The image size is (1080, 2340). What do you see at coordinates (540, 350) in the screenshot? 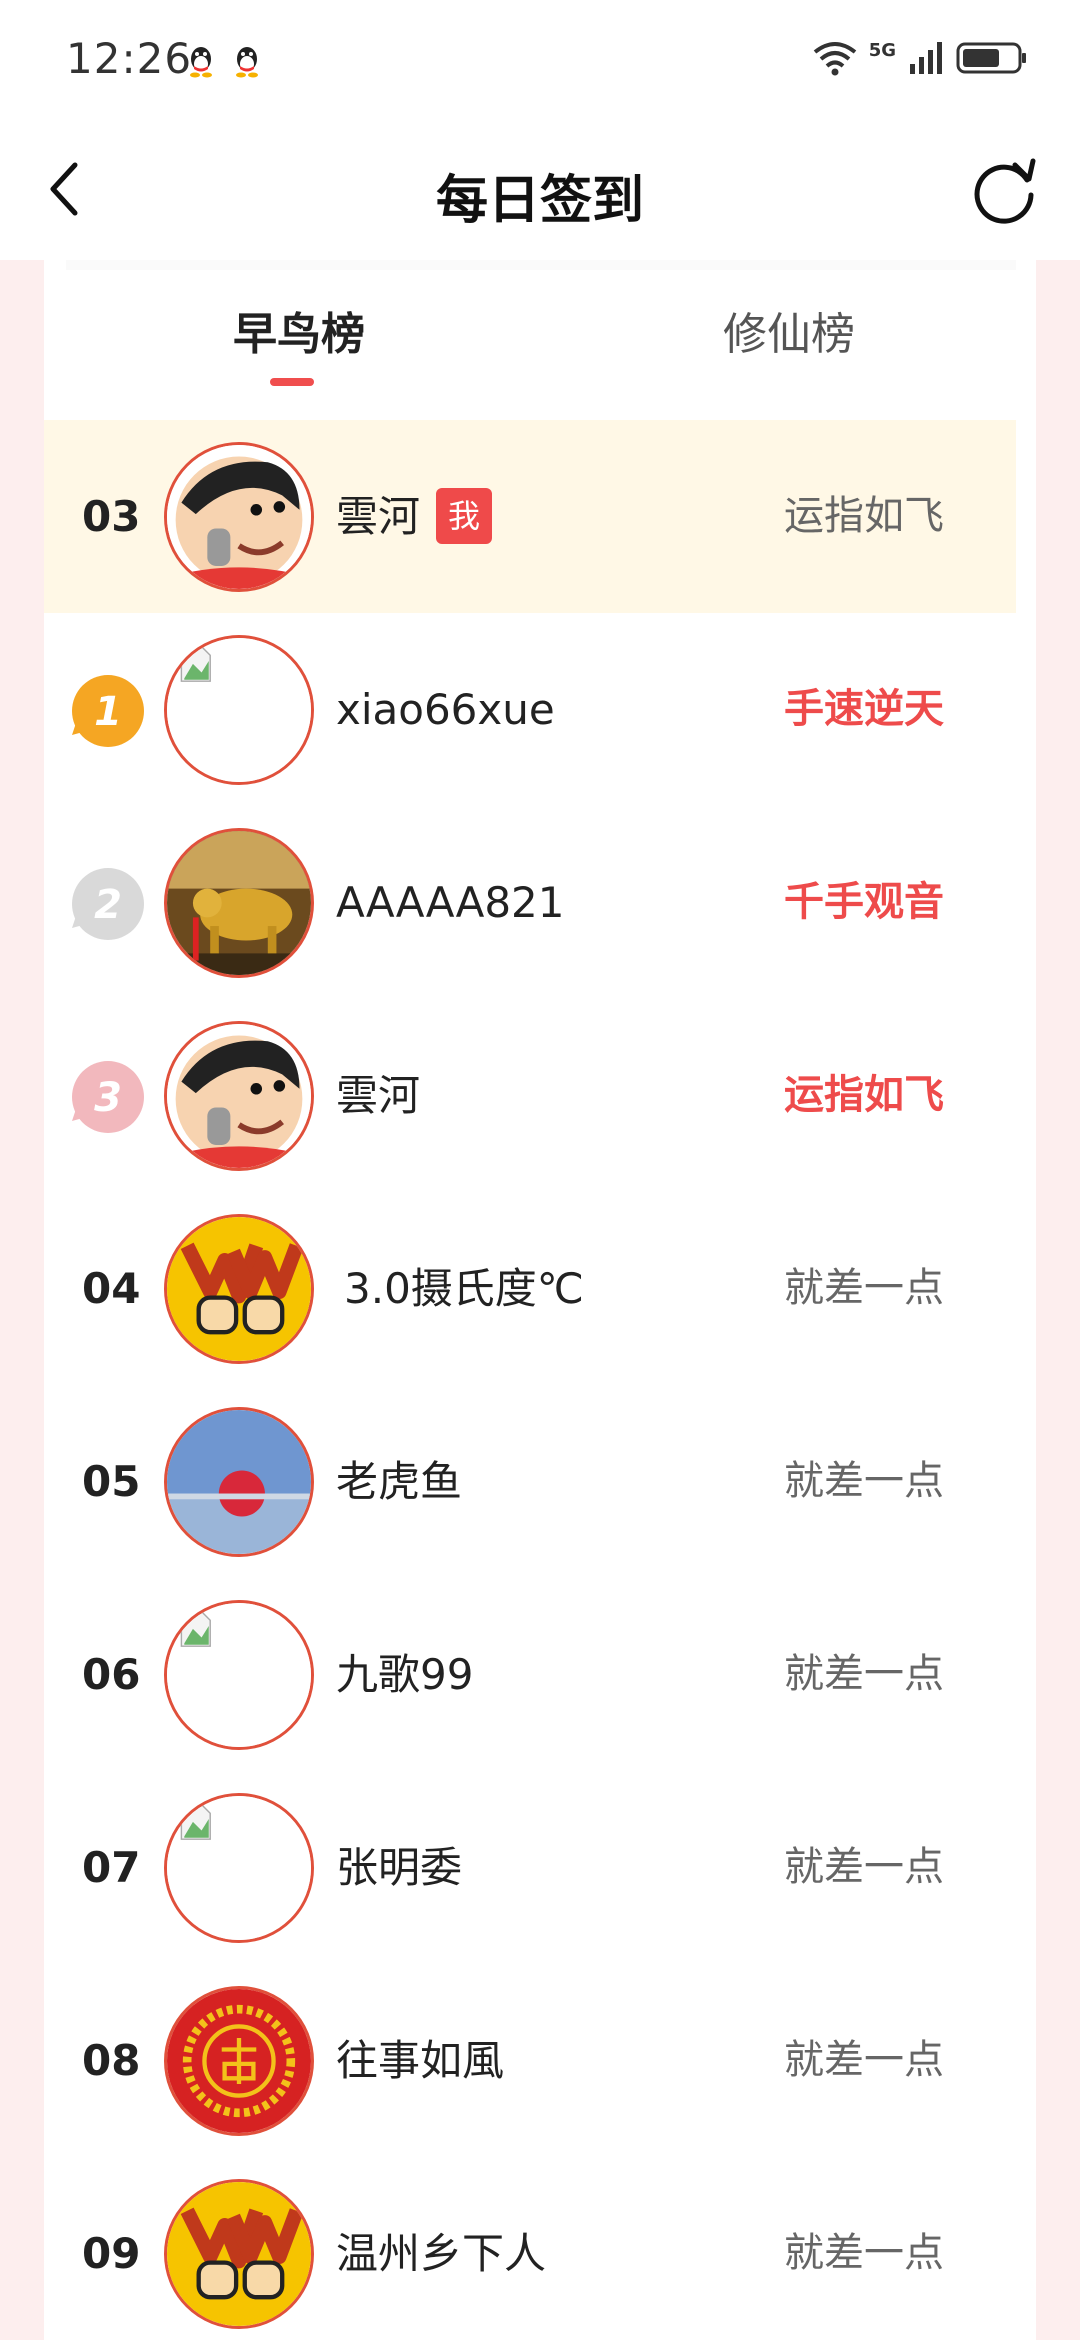
I see `tab-bar: 早鸟榜 修仙榜` at bounding box center [540, 350].